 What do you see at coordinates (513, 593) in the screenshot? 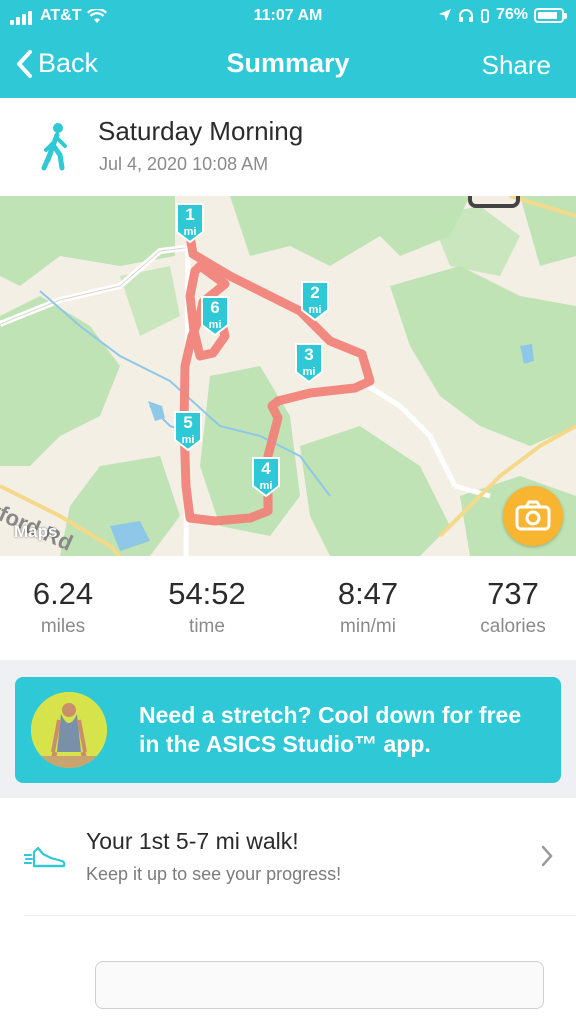
I see `stat-value: 737` at bounding box center [513, 593].